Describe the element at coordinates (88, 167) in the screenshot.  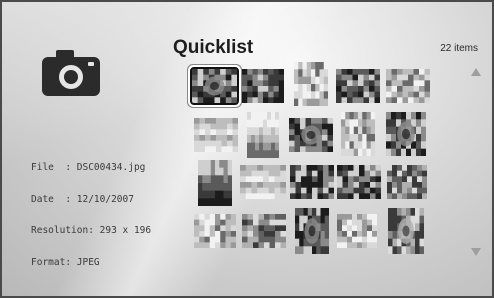
I see `file-name-line: File : DSC00434.jpg` at that location.